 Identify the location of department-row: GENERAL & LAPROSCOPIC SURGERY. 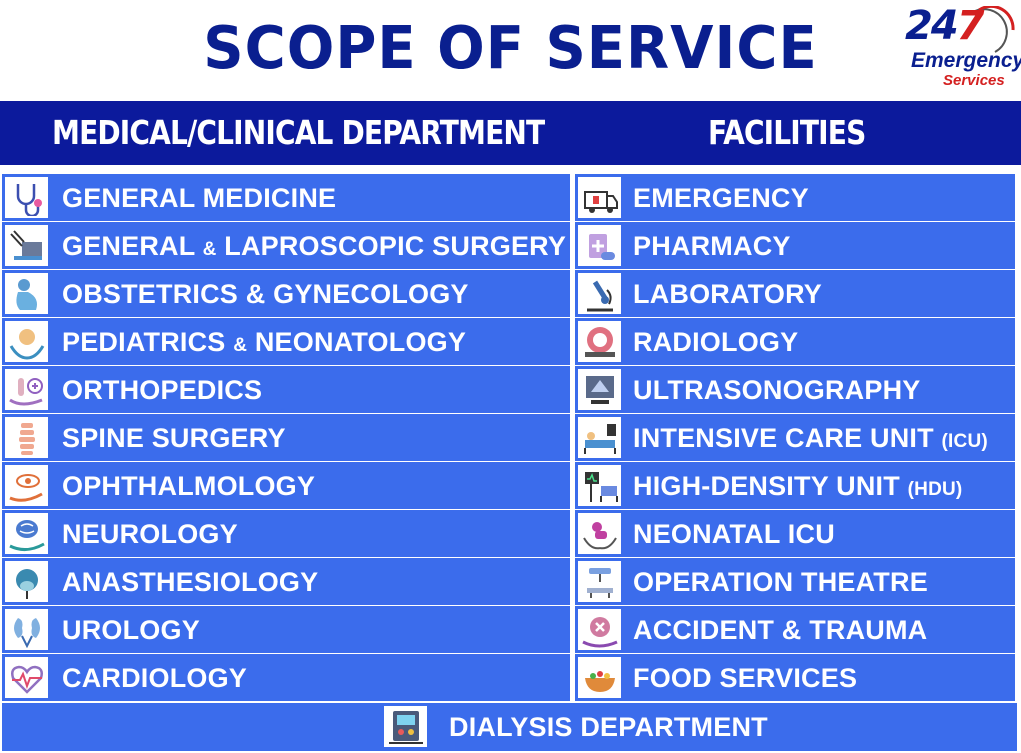
(286, 245).